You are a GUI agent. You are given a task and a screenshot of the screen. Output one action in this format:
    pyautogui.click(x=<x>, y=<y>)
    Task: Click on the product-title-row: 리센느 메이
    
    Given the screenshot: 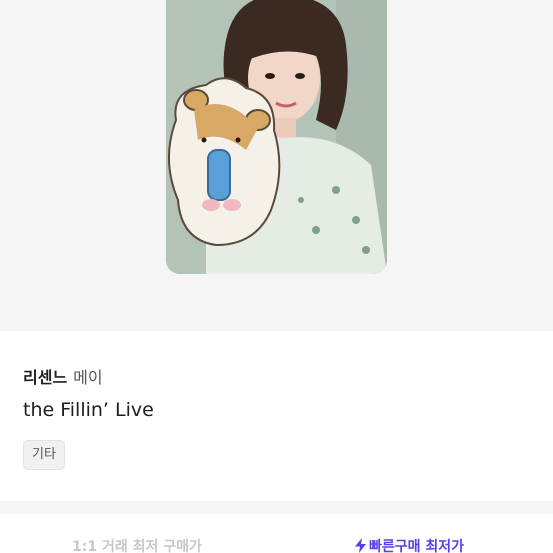 What is the action you would take?
    pyautogui.click(x=63, y=378)
    